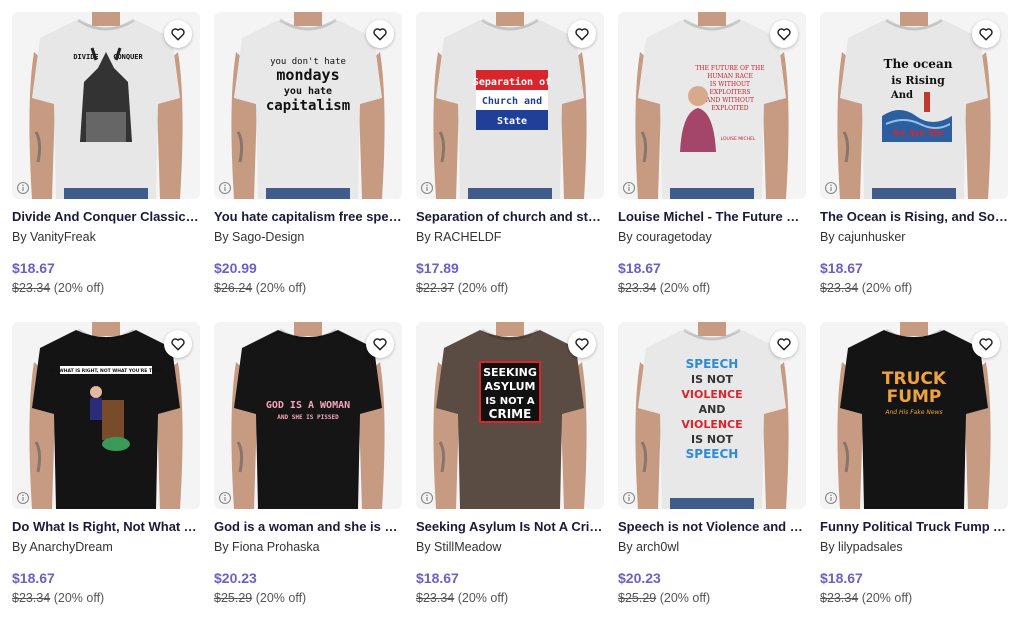 This screenshot has height=620, width=1024. Describe the element at coordinates (510, 415) in the screenshot. I see `product-image: SEEKING ASYLUM IS NOT A CRIME` at that location.